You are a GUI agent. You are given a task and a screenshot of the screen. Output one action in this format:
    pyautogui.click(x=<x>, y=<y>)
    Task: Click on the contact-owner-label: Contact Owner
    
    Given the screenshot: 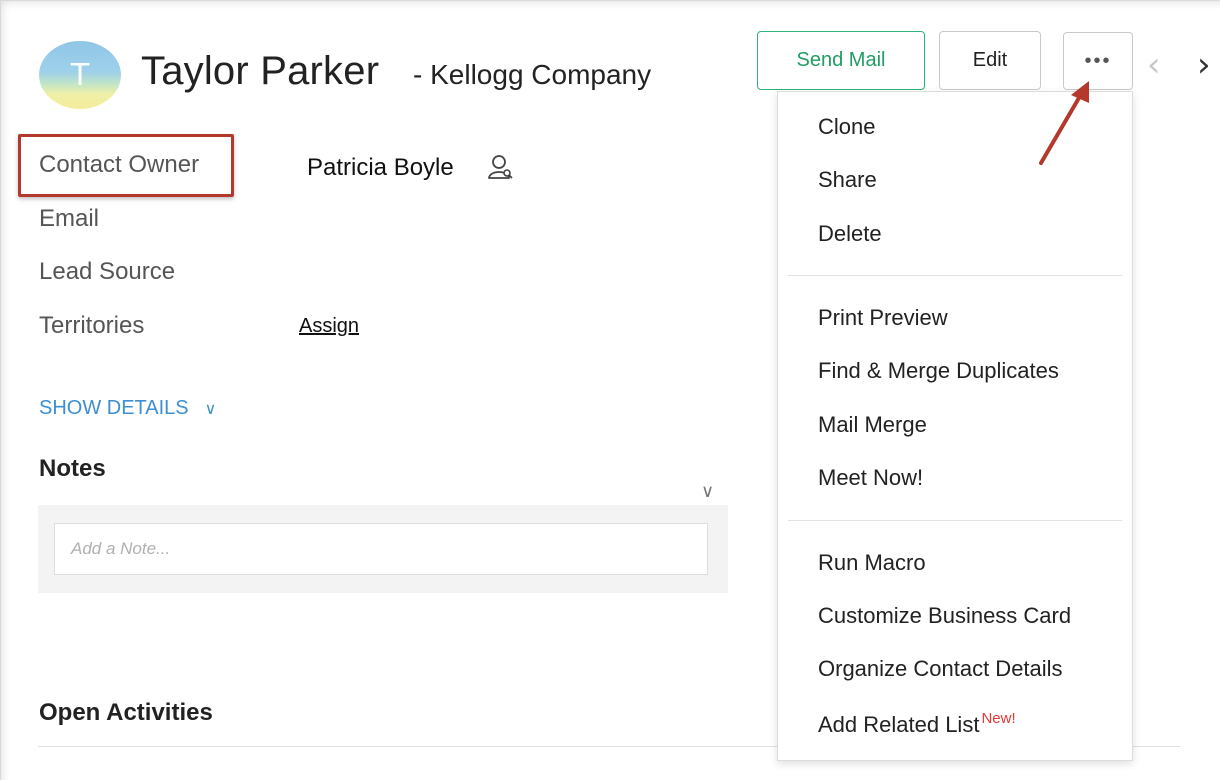 What is the action you would take?
    pyautogui.click(x=119, y=164)
    